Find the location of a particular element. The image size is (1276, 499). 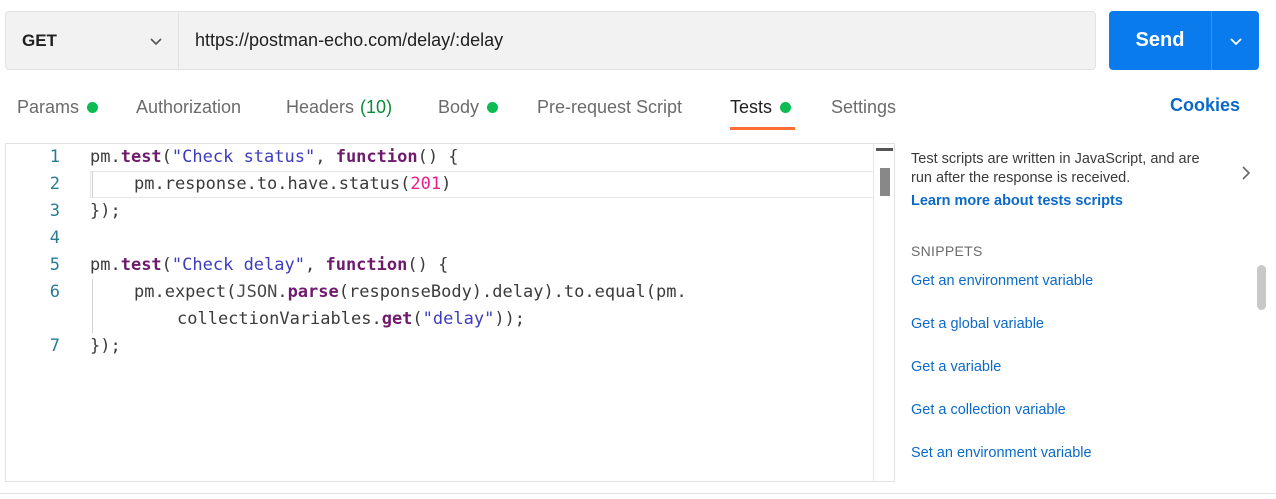

line-number: 1 is located at coordinates (54, 157).